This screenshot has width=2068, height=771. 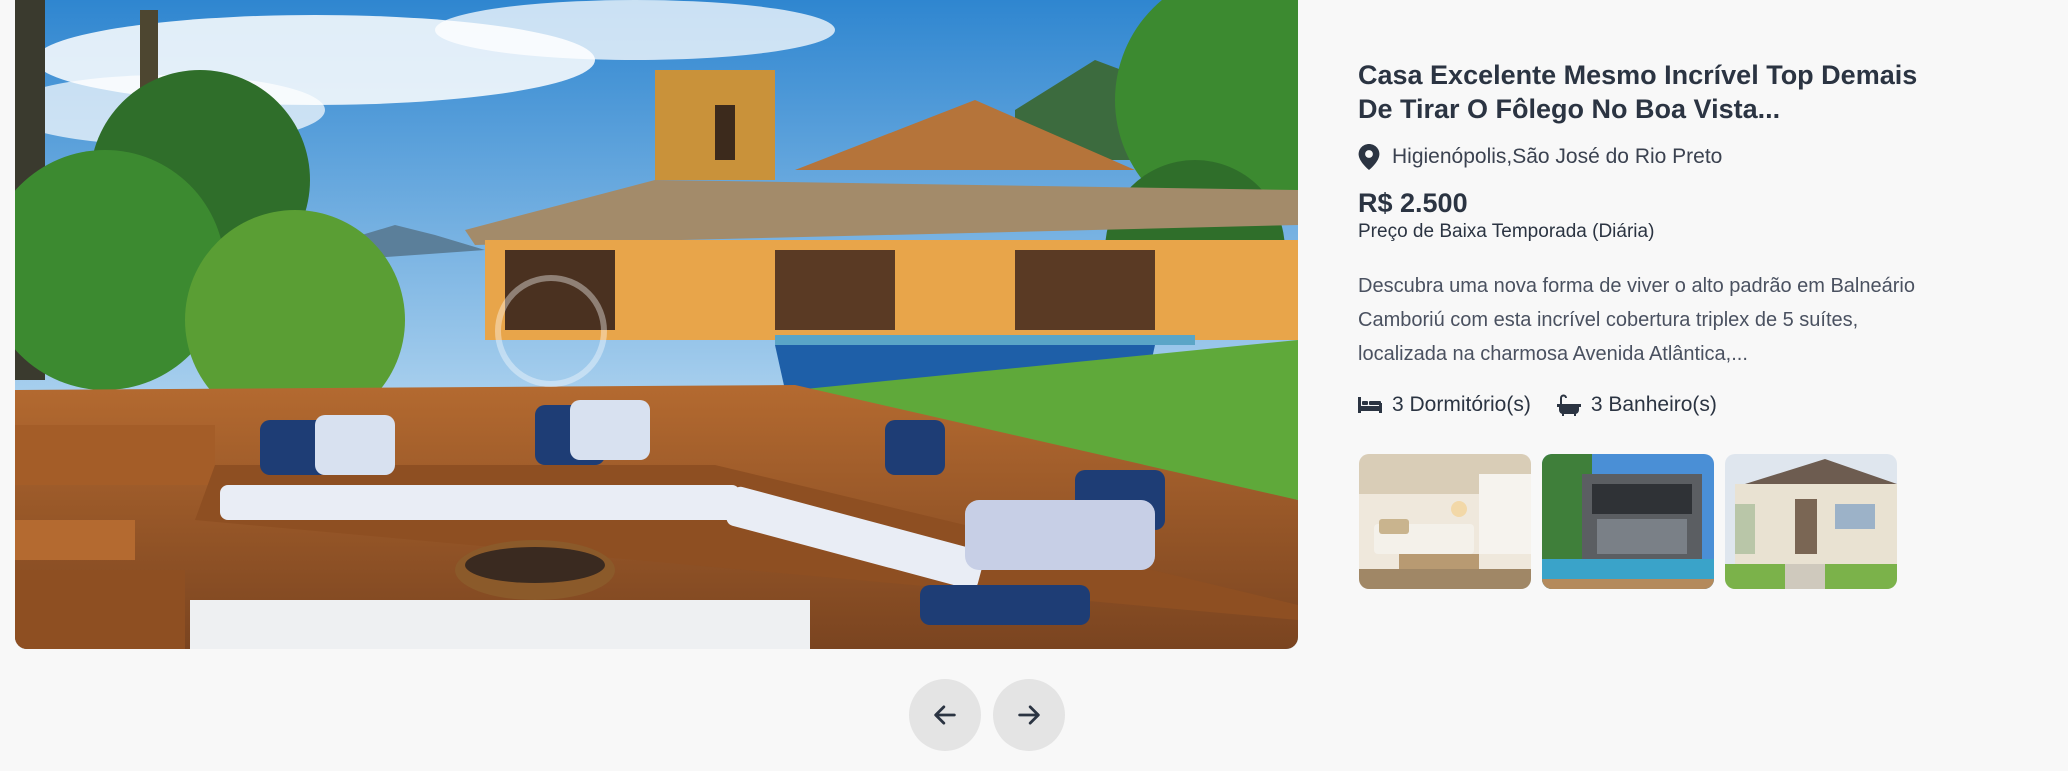 I want to click on modern-house-photo, so click(x=1628, y=521).